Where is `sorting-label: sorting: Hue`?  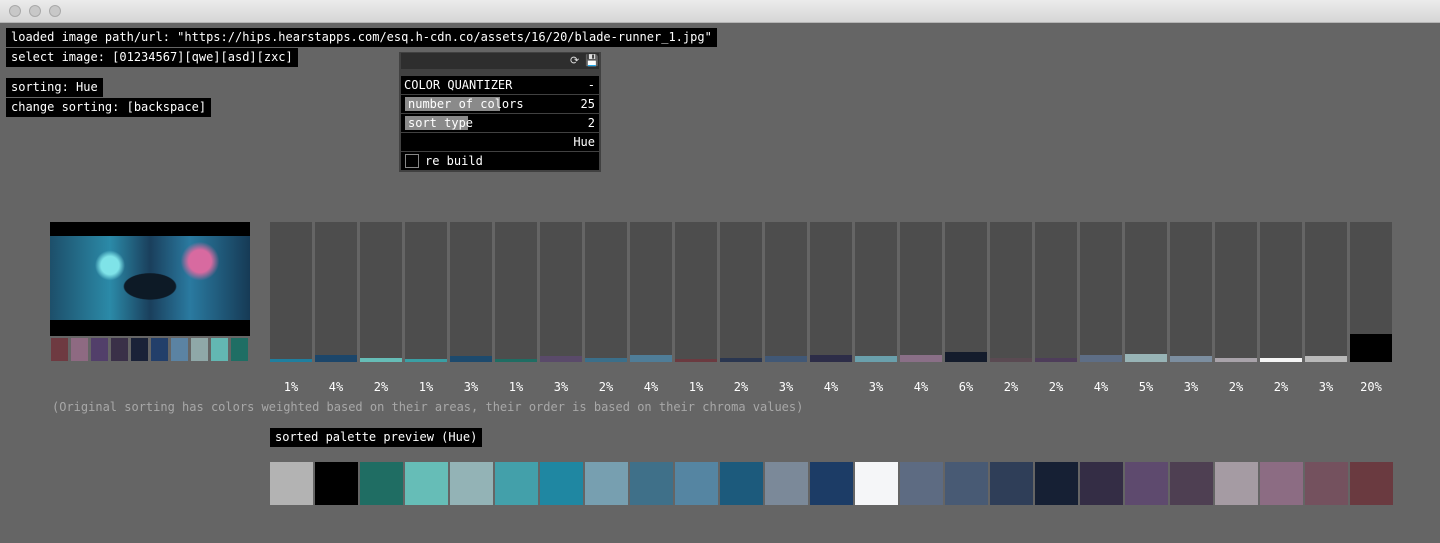 sorting-label: sorting: Hue is located at coordinates (54, 87).